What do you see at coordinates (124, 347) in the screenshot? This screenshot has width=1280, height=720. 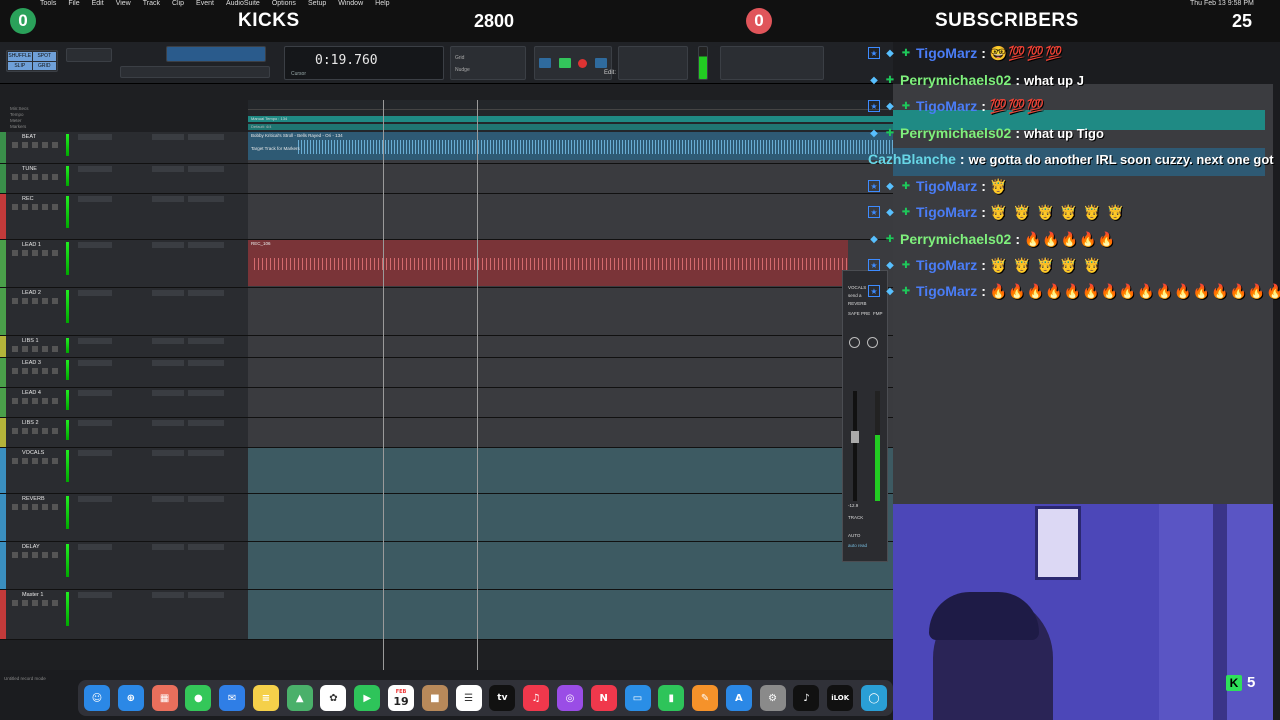 I see `track-header-libs-1: LIBS 1` at bounding box center [124, 347].